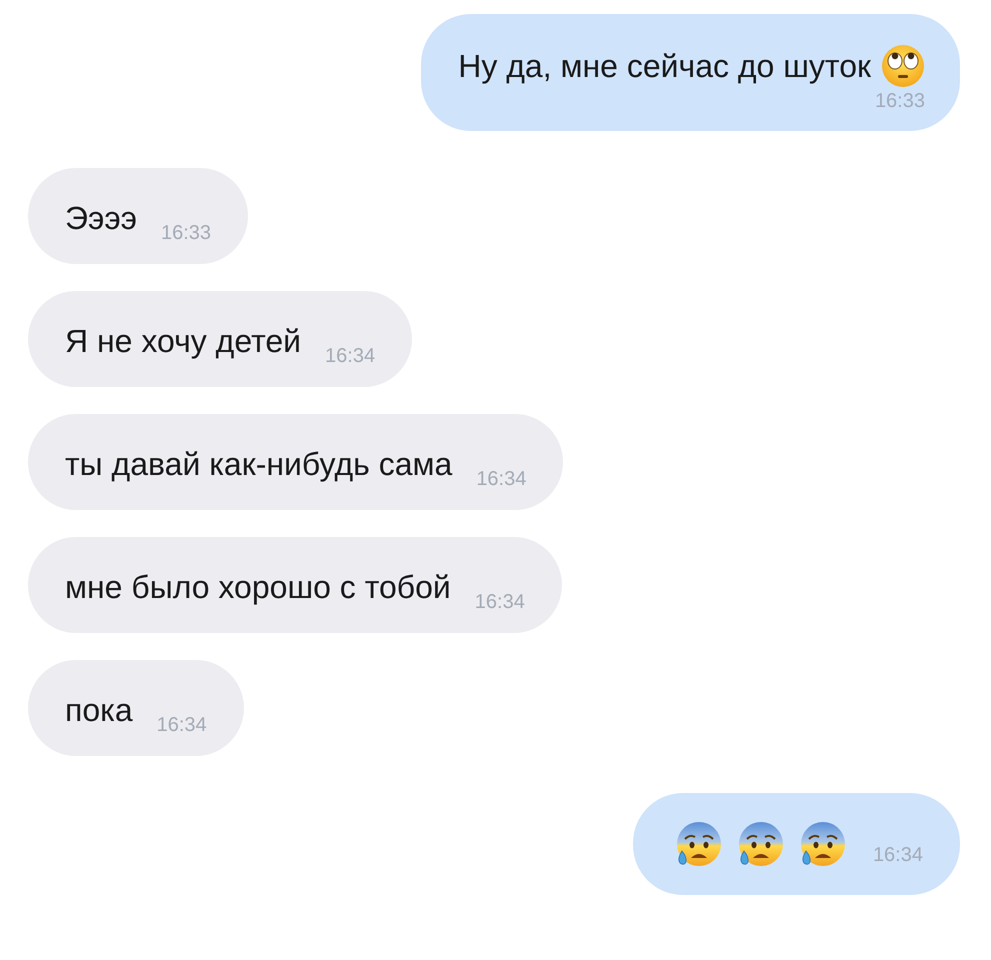  Describe the element at coordinates (903, 66) in the screenshot. I see `rolling-eyes-face-icon` at that location.